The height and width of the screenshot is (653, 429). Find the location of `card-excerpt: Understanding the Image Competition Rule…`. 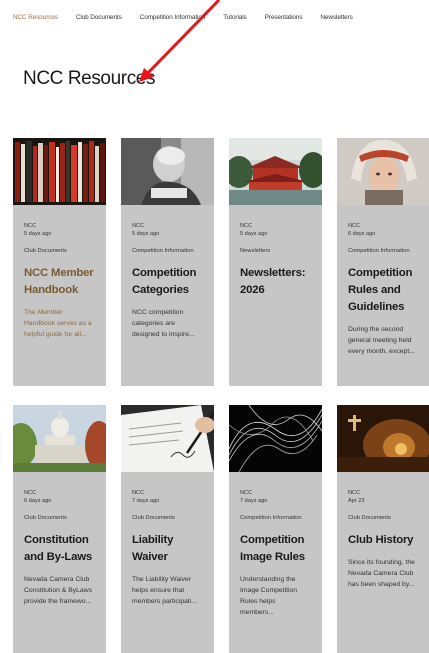

card-excerpt: Understanding the Image Competition Rule… is located at coordinates (269, 596).